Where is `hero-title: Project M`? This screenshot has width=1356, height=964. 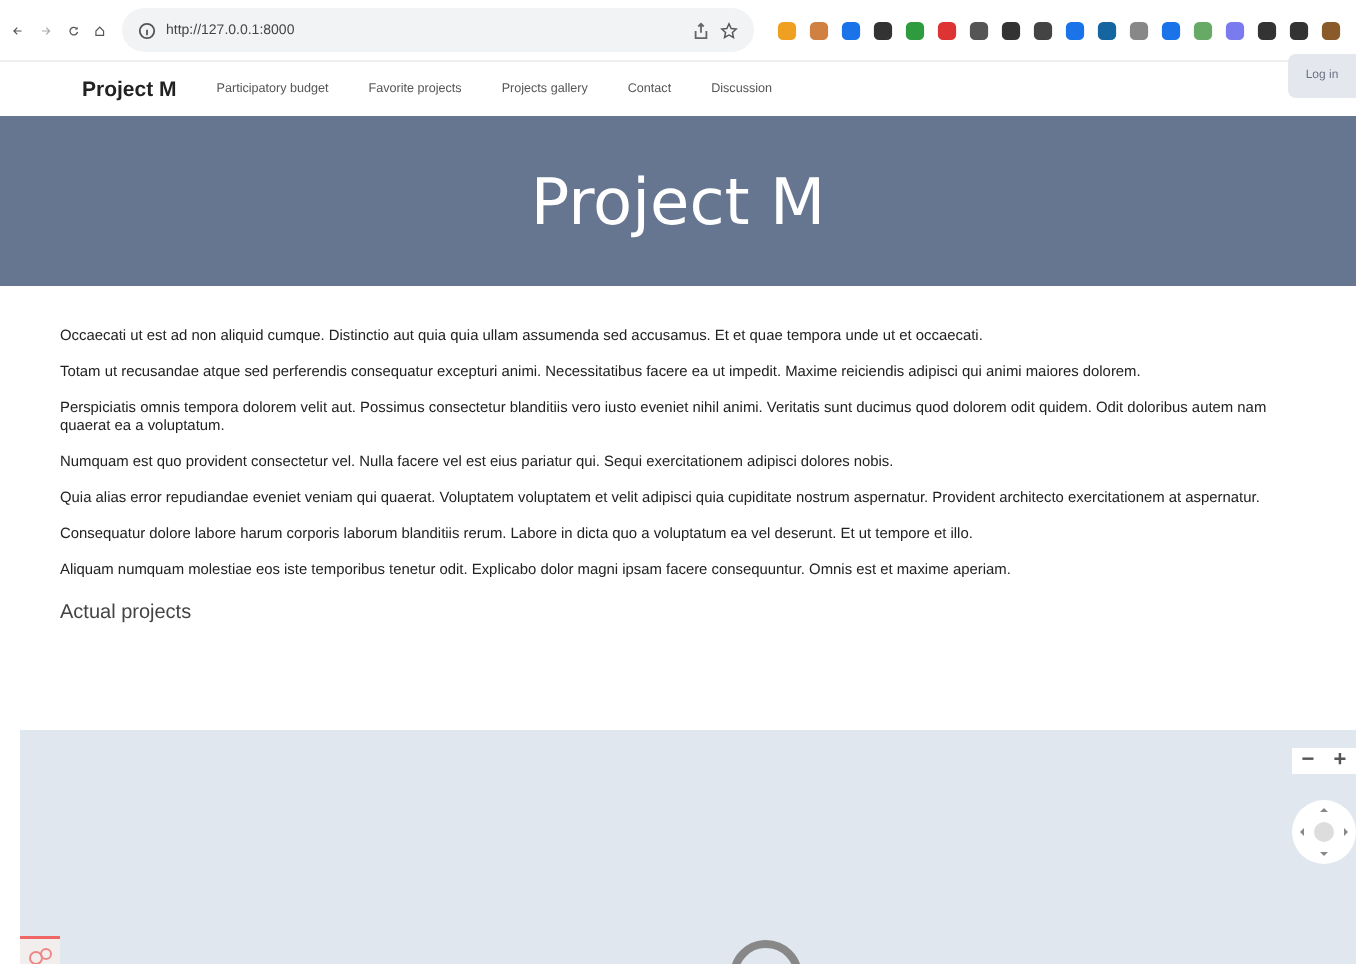 hero-title: Project M is located at coordinates (678, 201).